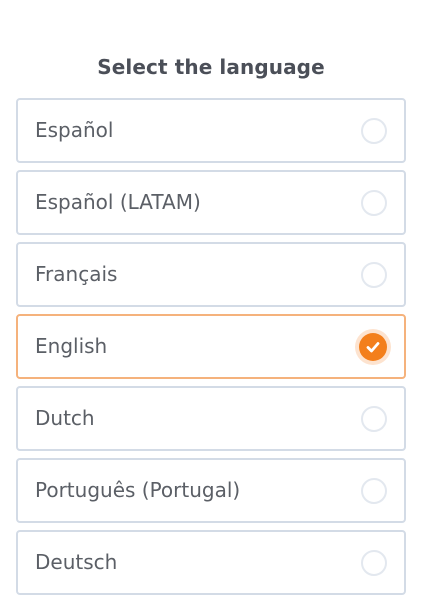 The width and height of the screenshot is (427, 615). What do you see at coordinates (71, 346) in the screenshot?
I see `language-option-label: English` at bounding box center [71, 346].